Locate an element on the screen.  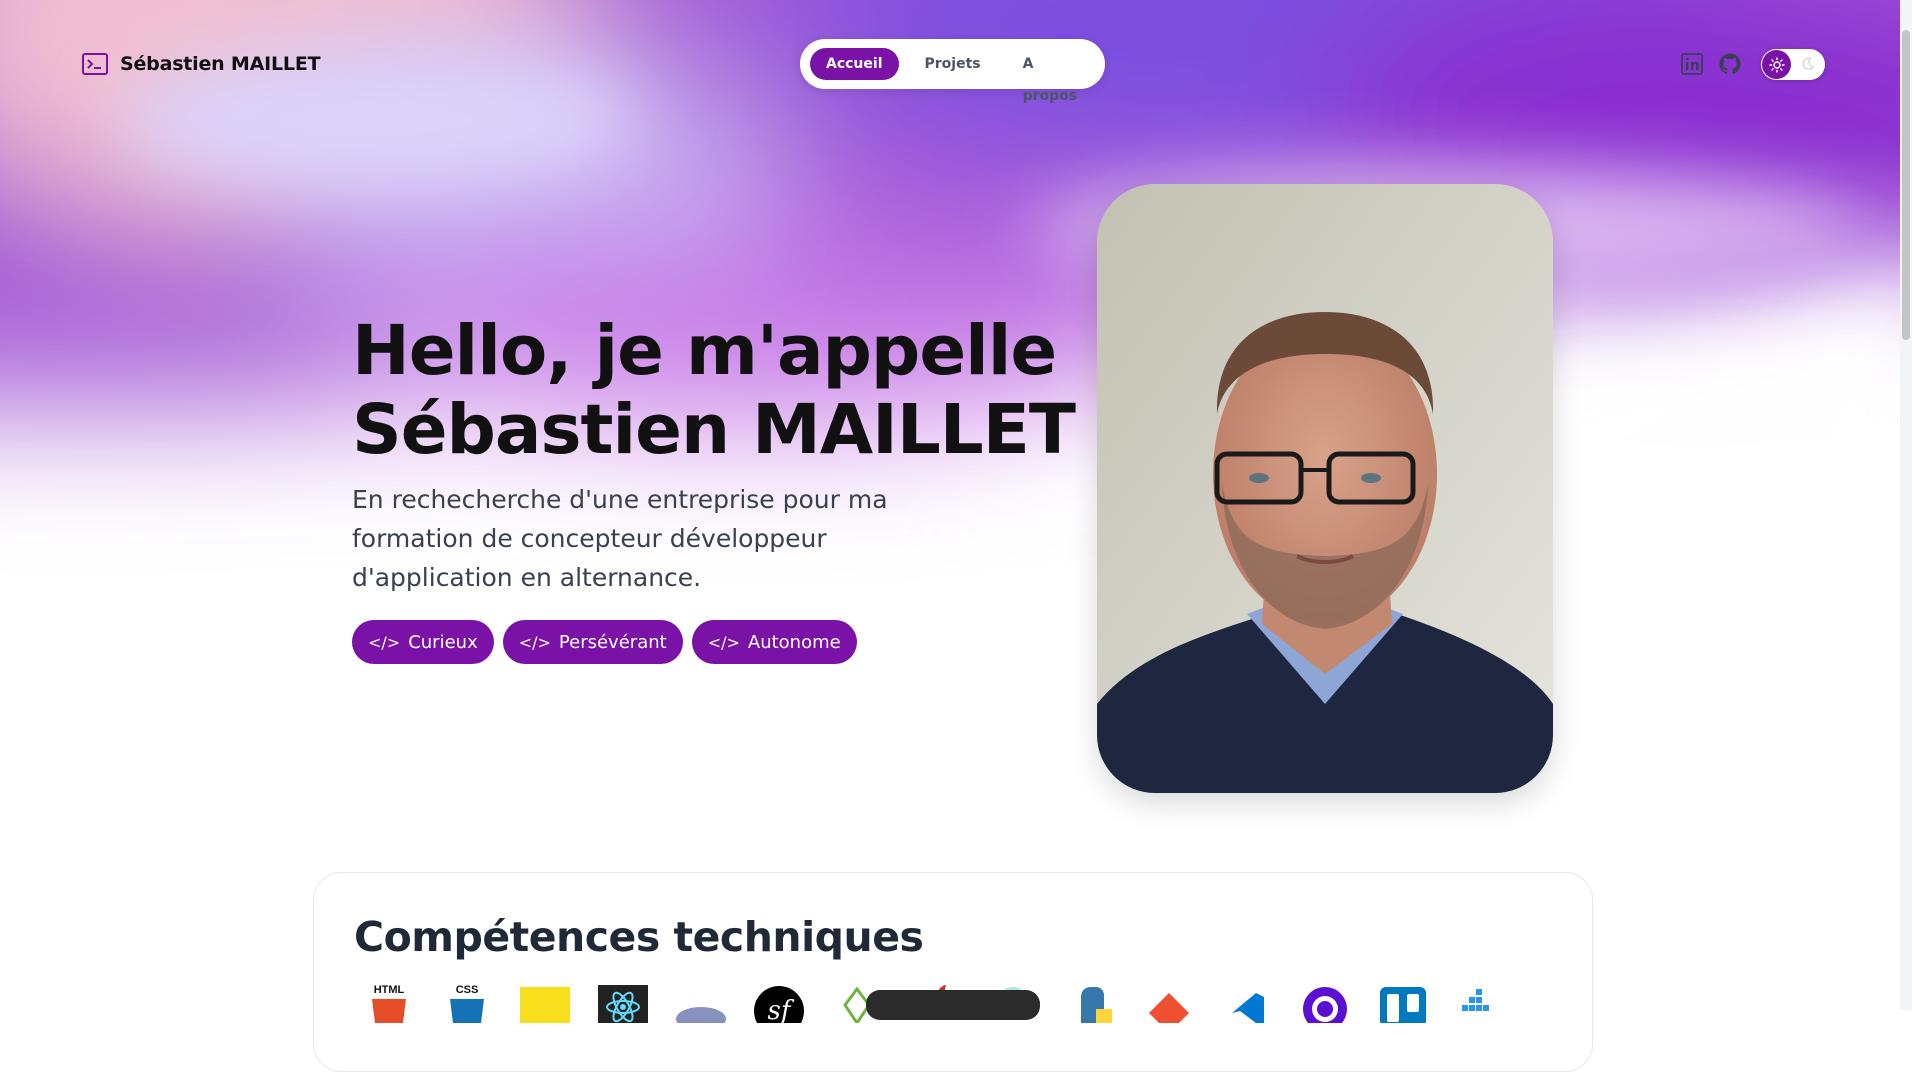
python-icon is located at coordinates (1091, 1003).